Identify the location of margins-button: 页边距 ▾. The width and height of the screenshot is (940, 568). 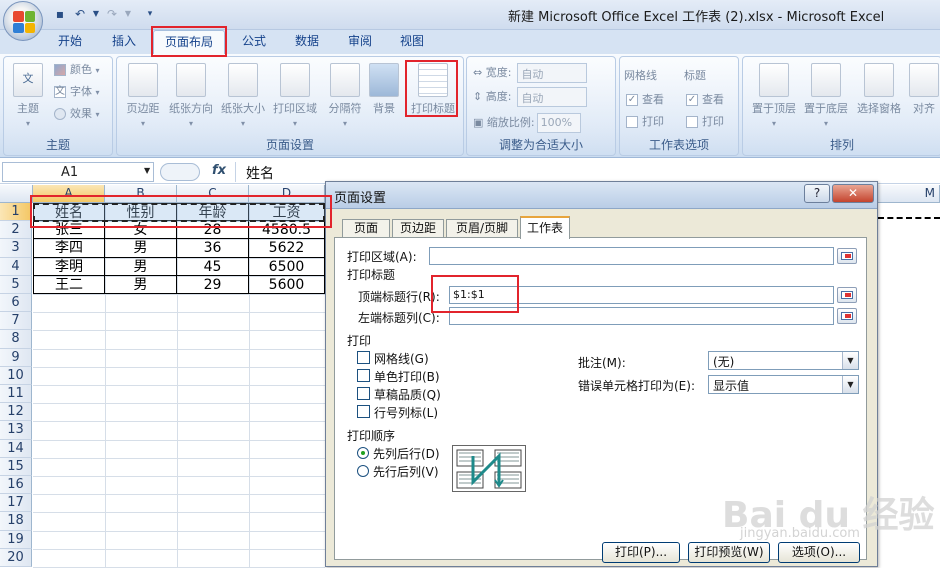
(143, 96).